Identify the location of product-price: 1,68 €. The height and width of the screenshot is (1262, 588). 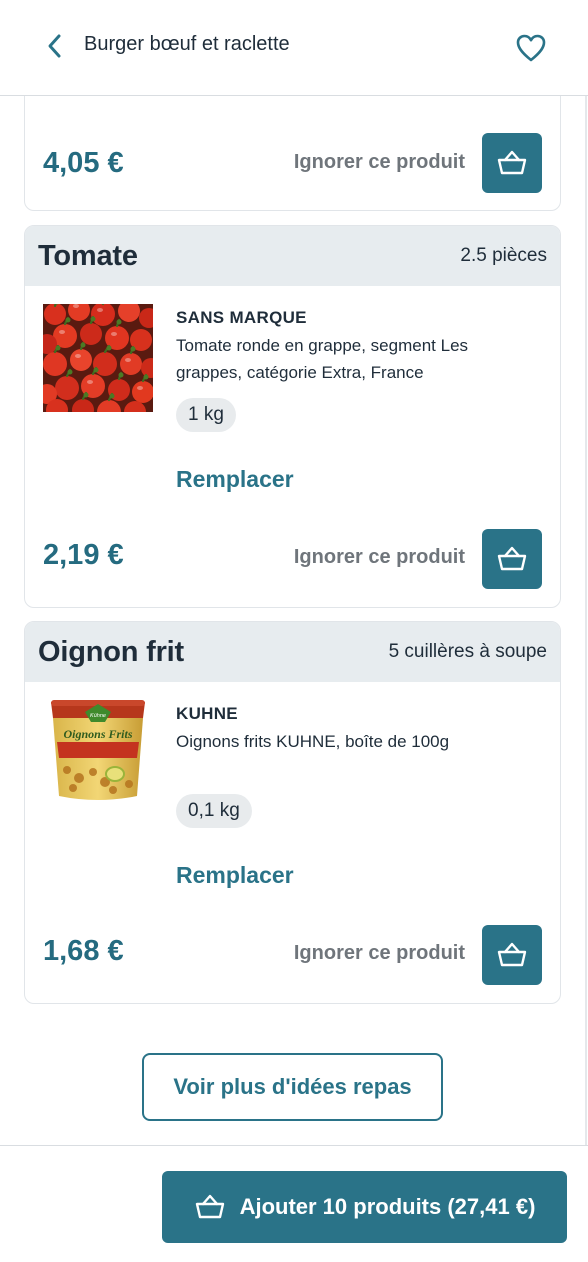
(83, 951).